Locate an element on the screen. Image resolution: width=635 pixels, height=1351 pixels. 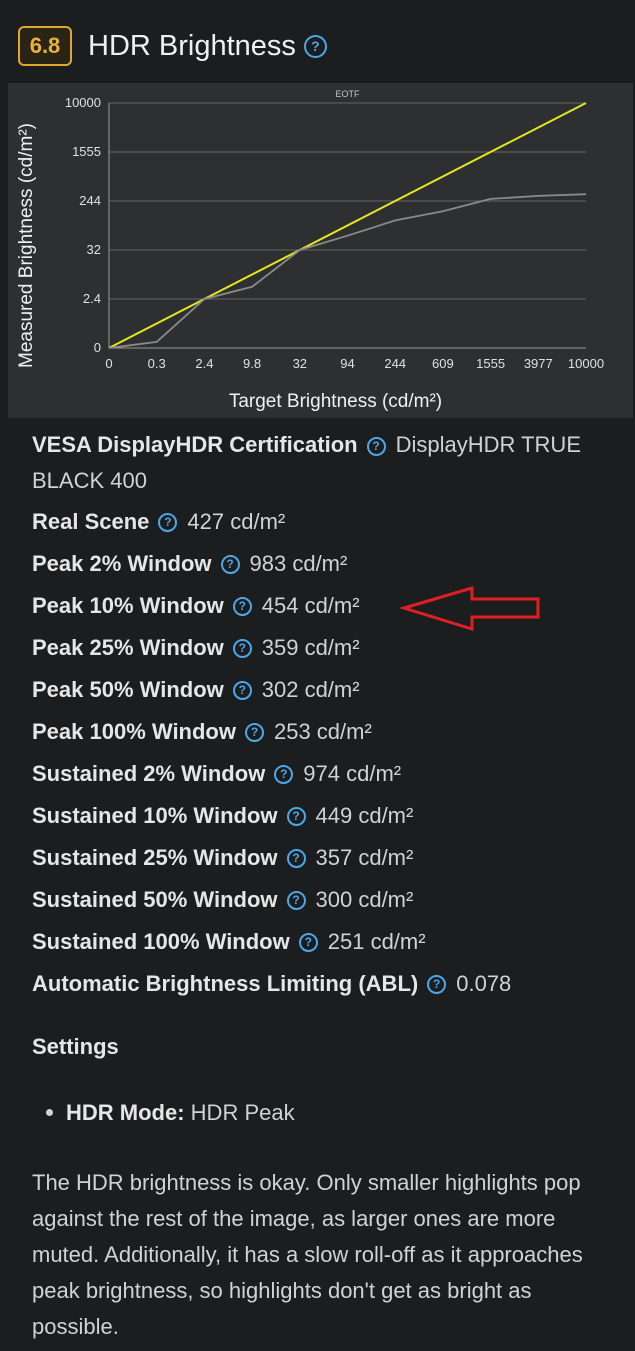
spec-label: Sustained 2% Window is located at coordinates (149, 773).